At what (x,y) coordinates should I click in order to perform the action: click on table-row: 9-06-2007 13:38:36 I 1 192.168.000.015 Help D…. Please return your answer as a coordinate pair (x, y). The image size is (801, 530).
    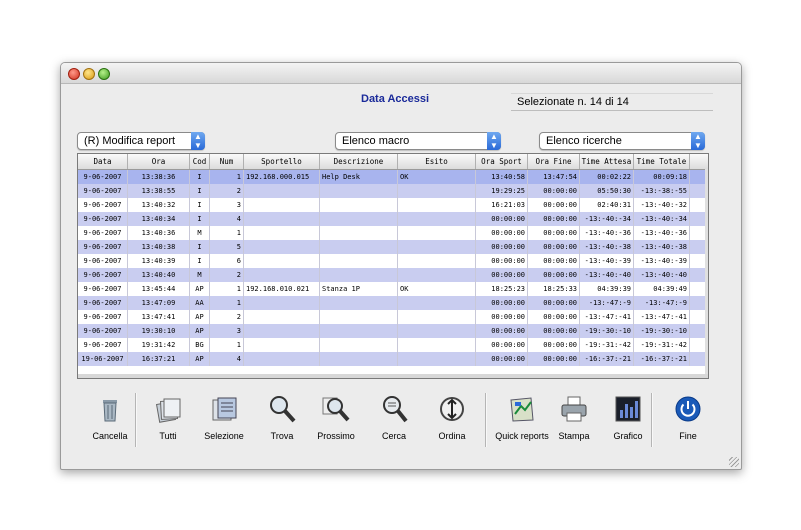
    Looking at the image, I should click on (393, 177).